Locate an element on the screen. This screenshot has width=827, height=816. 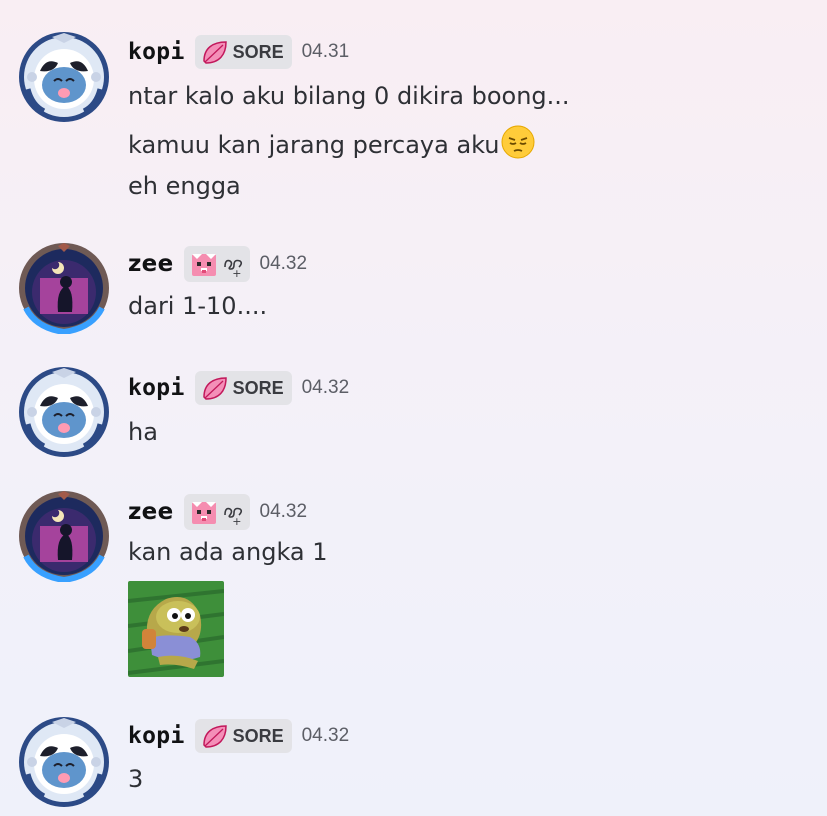
timestamp: 04.31 is located at coordinates (325, 51).